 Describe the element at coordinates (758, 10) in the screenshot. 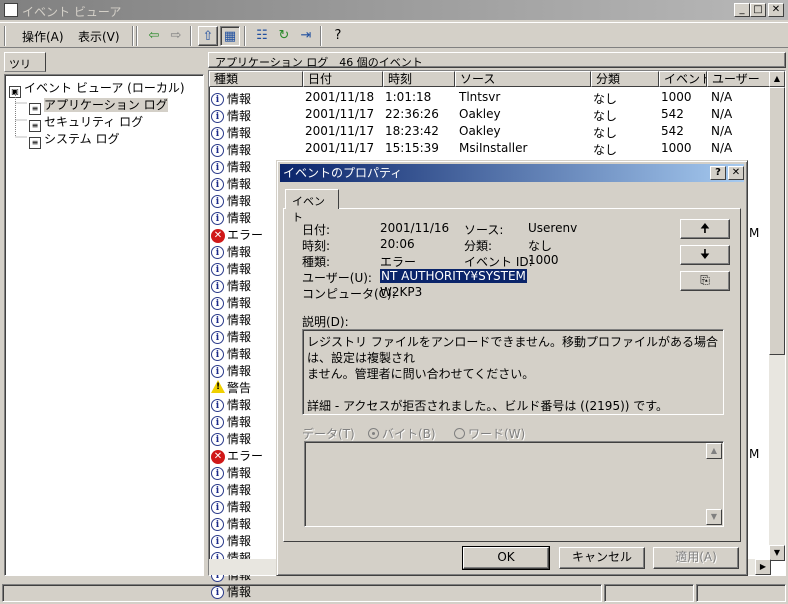

I see `maximize-button: □` at that location.